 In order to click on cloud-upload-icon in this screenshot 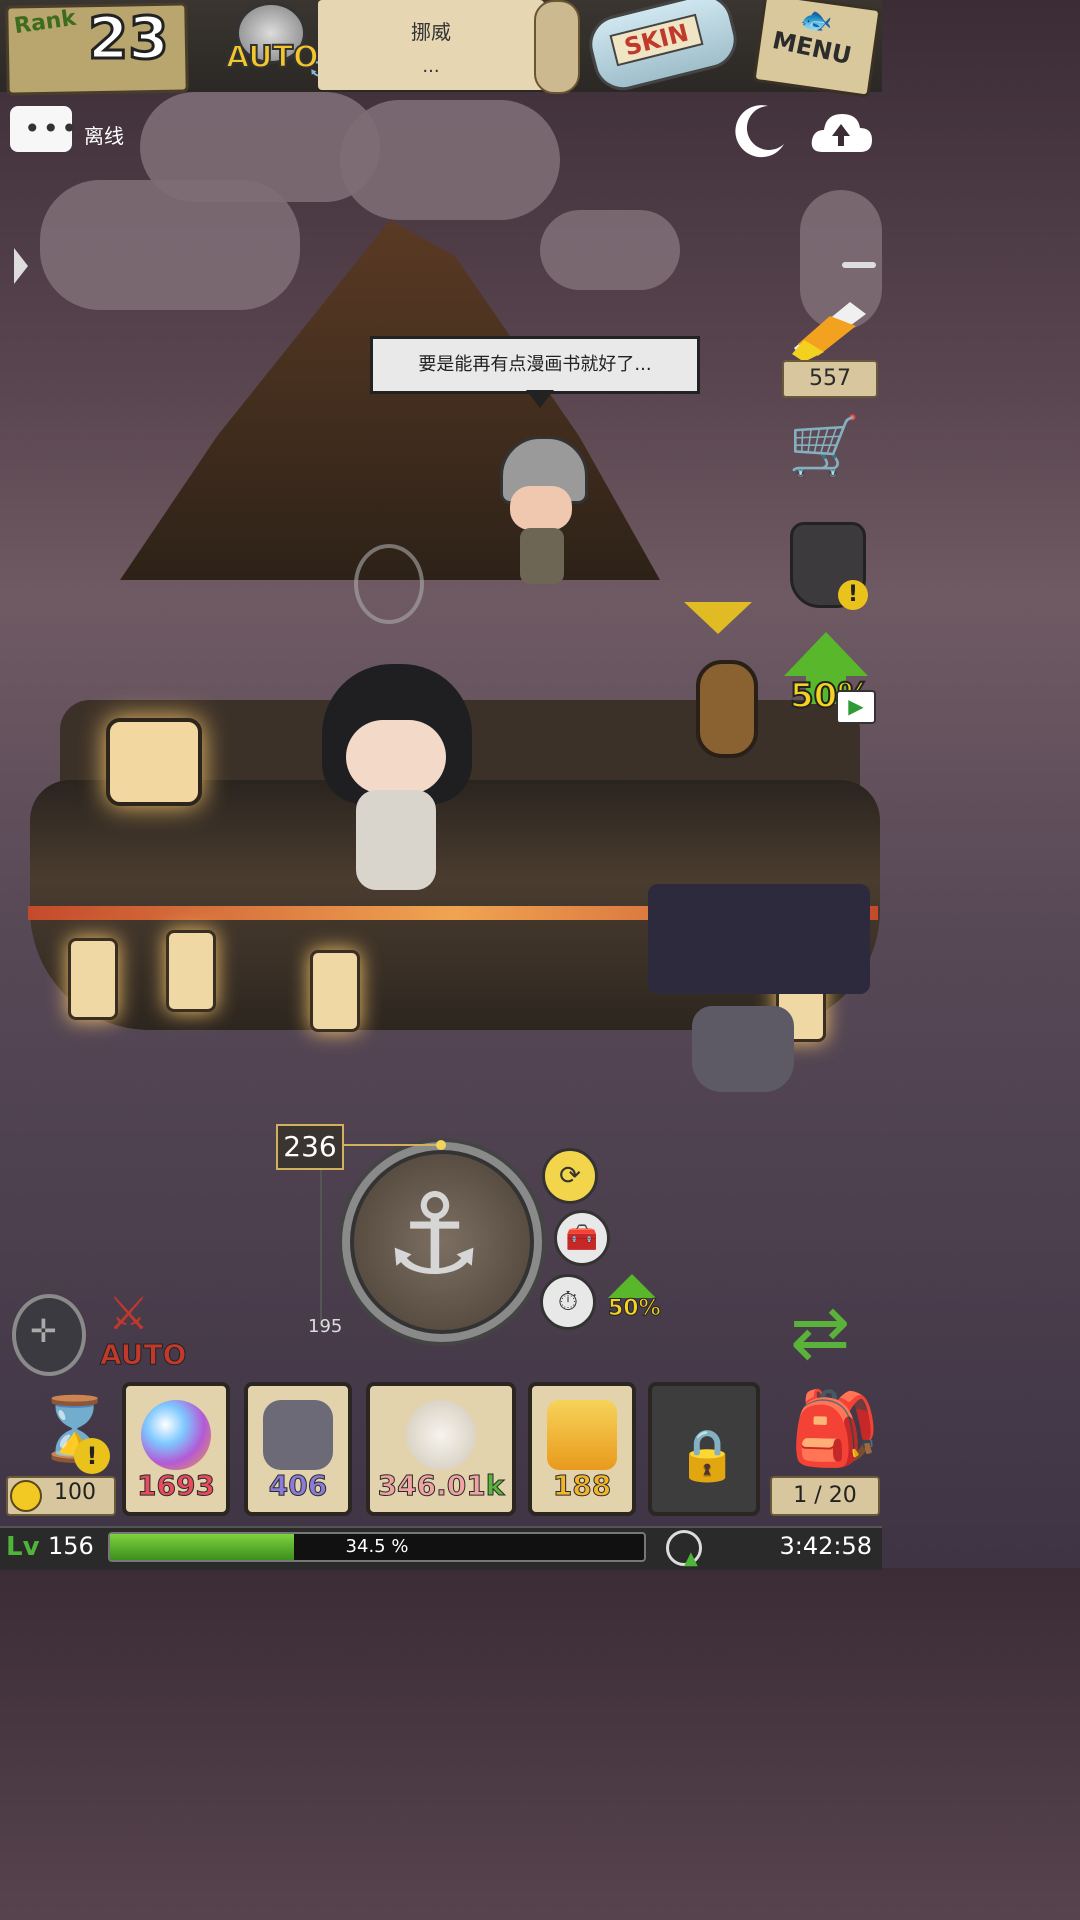, I will do `click(841, 130)`.